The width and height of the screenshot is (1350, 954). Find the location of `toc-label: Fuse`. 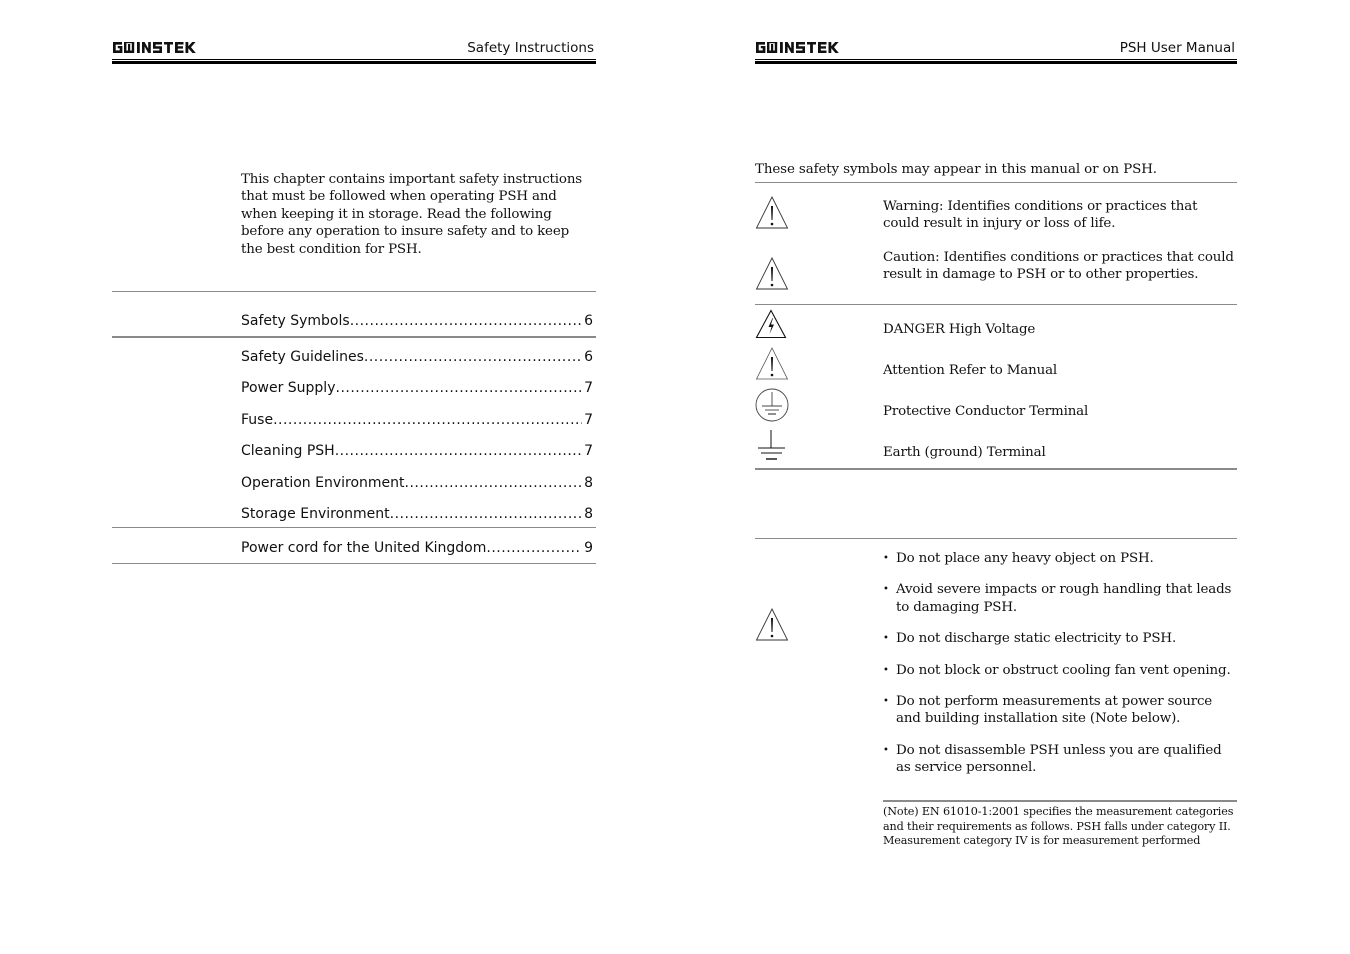

toc-label: Fuse is located at coordinates (257, 420).